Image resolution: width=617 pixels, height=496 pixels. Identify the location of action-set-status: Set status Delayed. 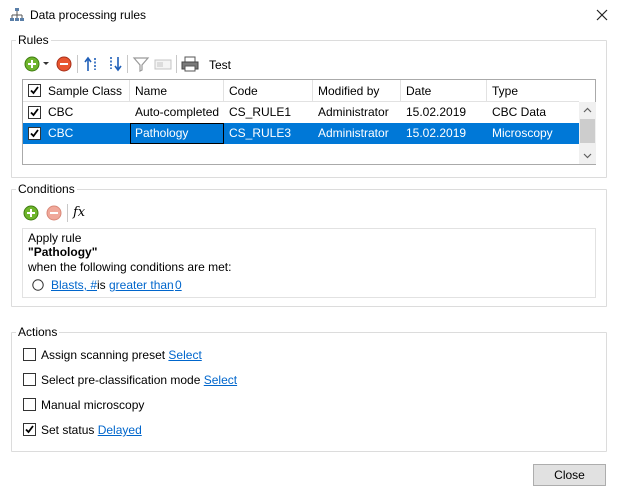
(173, 431).